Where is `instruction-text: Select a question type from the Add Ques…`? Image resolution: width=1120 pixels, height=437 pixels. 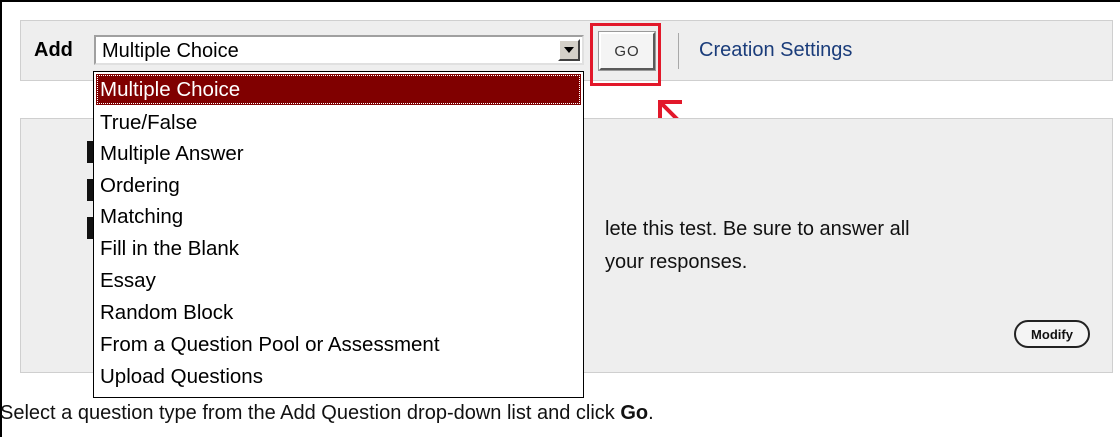 instruction-text: Select a question type from the Add Ques… is located at coordinates (327, 413).